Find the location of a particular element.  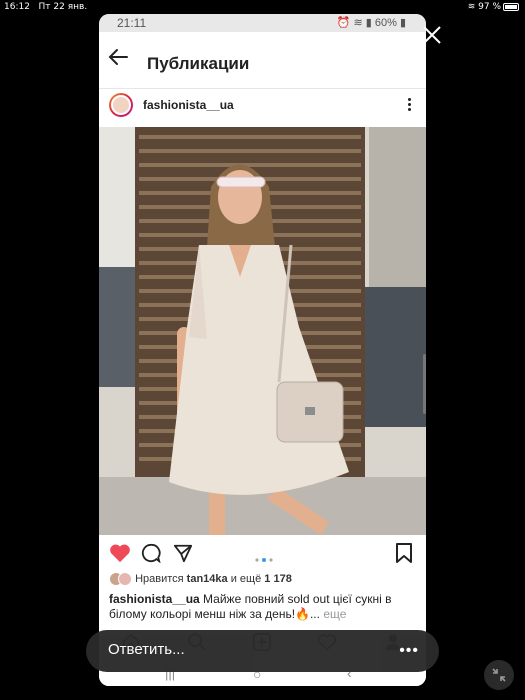

page-title: Публикации is located at coordinates (198, 63).